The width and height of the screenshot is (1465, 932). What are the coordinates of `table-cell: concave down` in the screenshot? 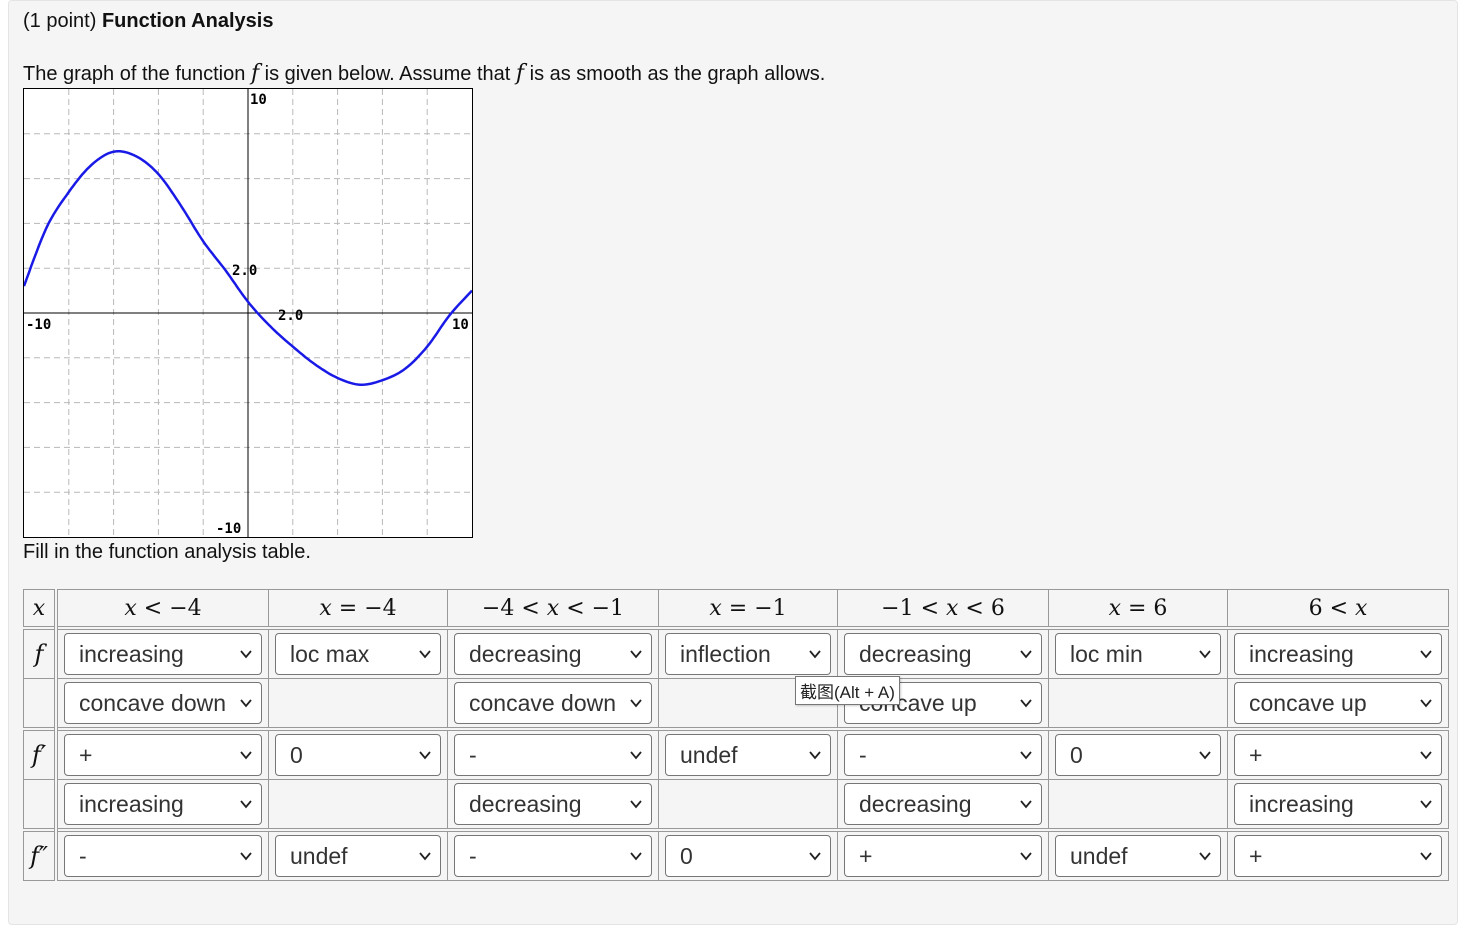 It's located at (162, 704).